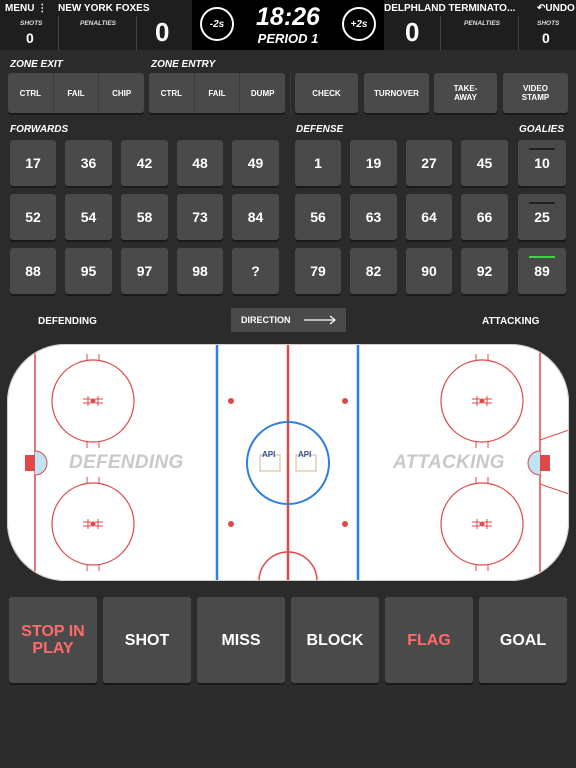 This screenshot has height=768, width=576. Describe the element at coordinates (39, 129) in the screenshot. I see `forwards-label: FORWARDS` at that location.